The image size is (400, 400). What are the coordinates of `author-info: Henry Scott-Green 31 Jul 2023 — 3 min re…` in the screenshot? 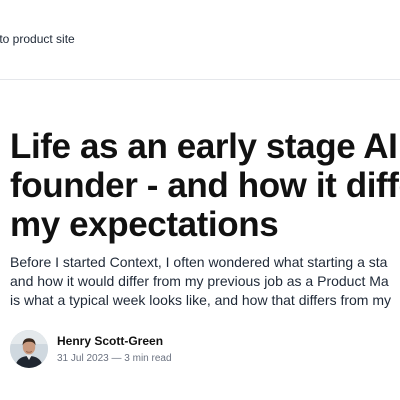 It's located at (114, 349).